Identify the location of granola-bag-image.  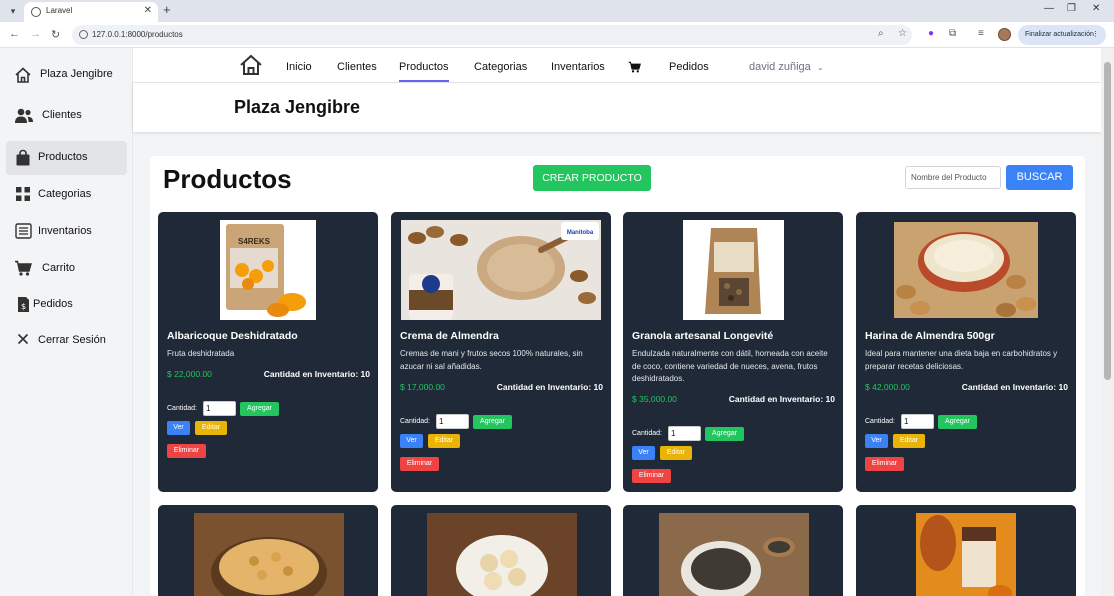
(733, 270).